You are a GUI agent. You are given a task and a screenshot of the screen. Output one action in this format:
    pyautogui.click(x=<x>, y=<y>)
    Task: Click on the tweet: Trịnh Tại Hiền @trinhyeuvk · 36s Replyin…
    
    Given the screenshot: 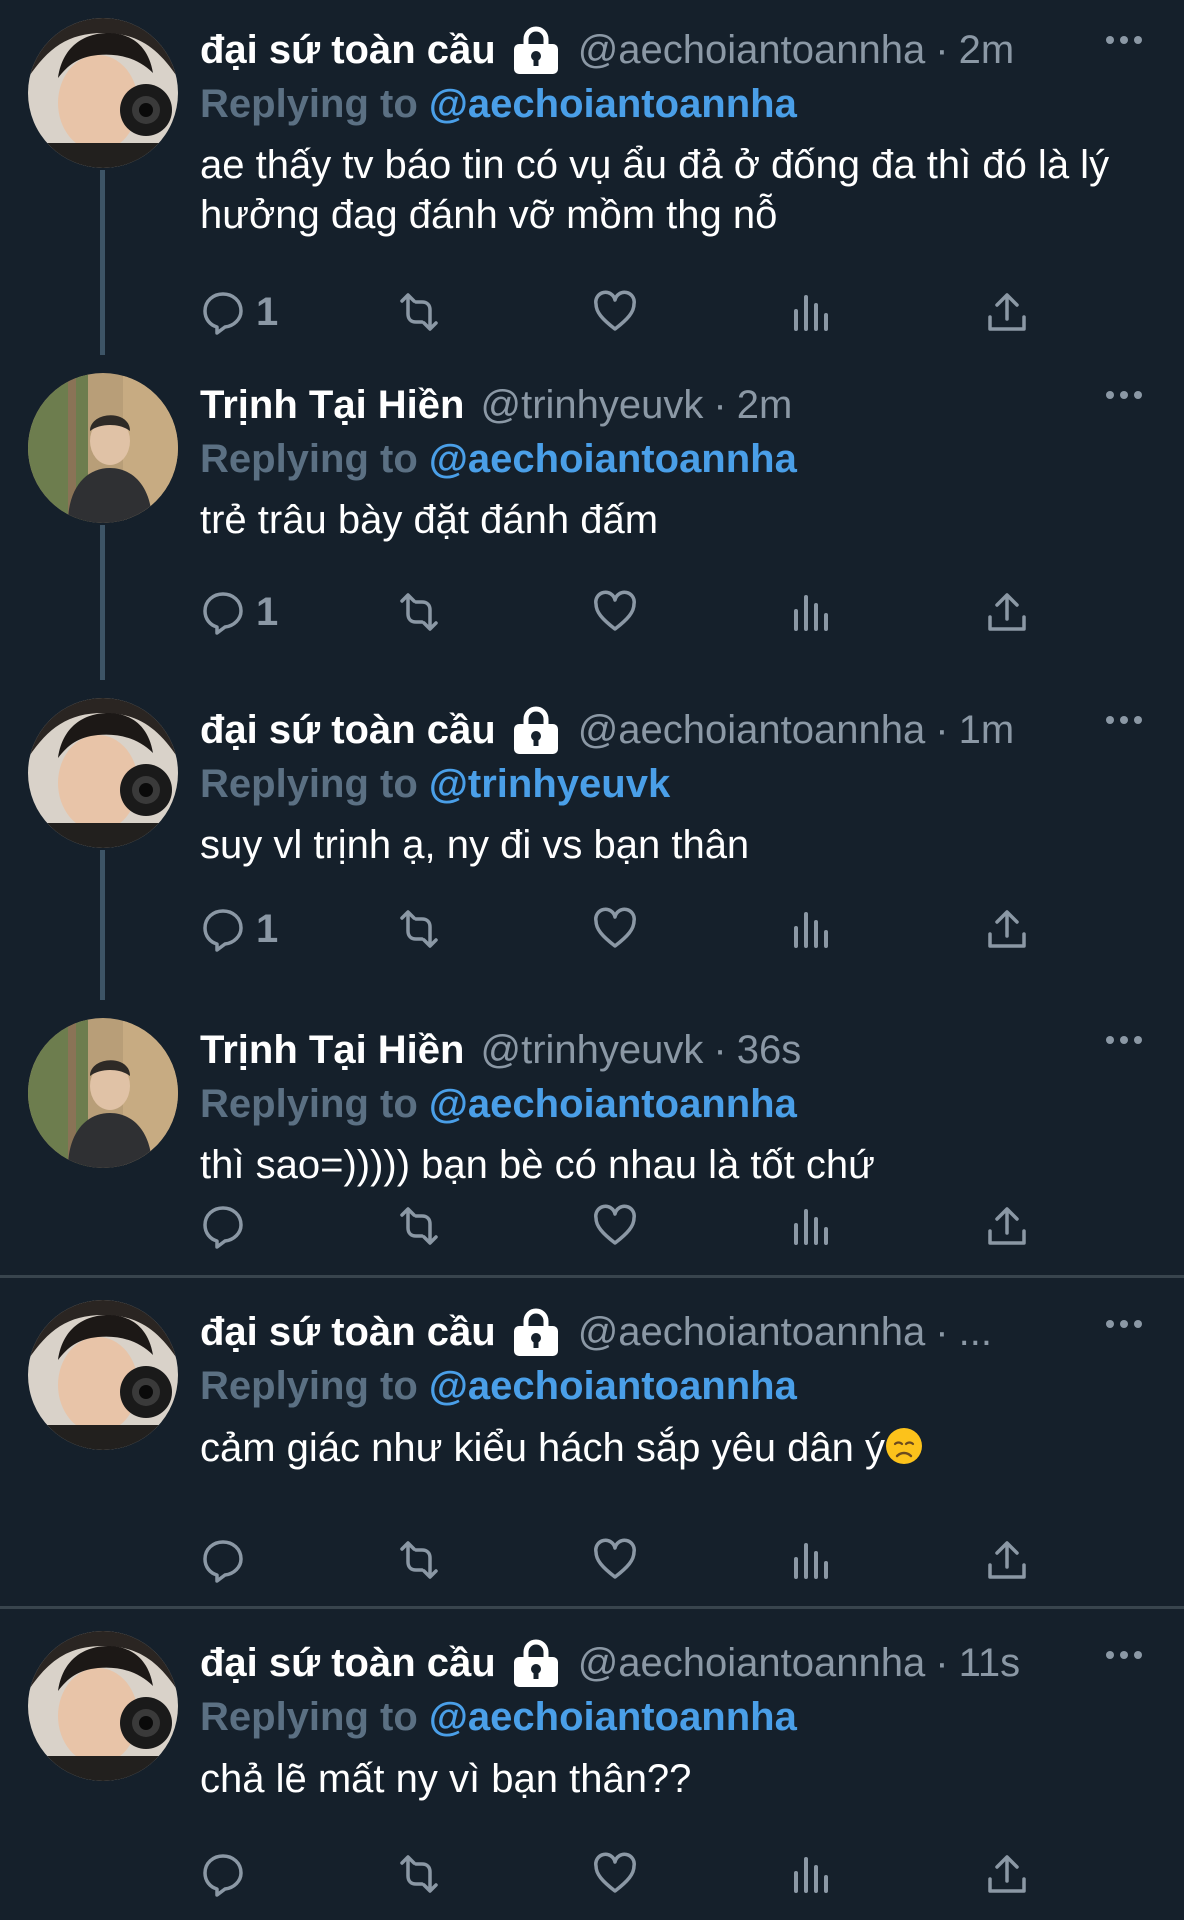 What is the action you would take?
    pyautogui.click(x=592, y=1137)
    